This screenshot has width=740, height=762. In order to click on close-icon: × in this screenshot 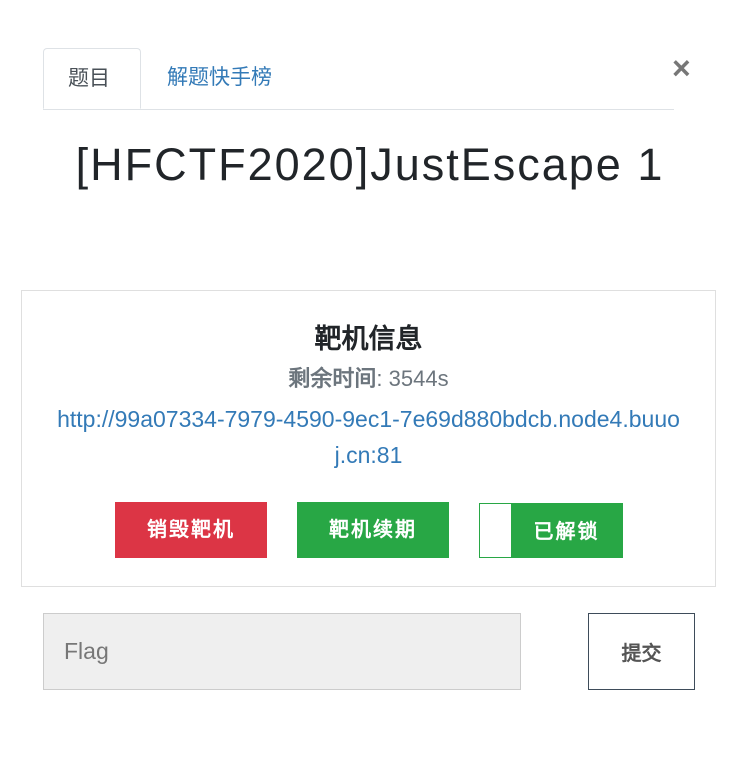, I will do `click(681, 68)`.